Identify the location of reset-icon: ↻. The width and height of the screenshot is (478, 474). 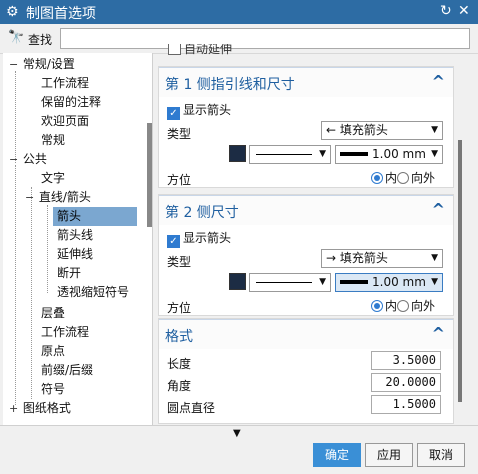
(446, 11).